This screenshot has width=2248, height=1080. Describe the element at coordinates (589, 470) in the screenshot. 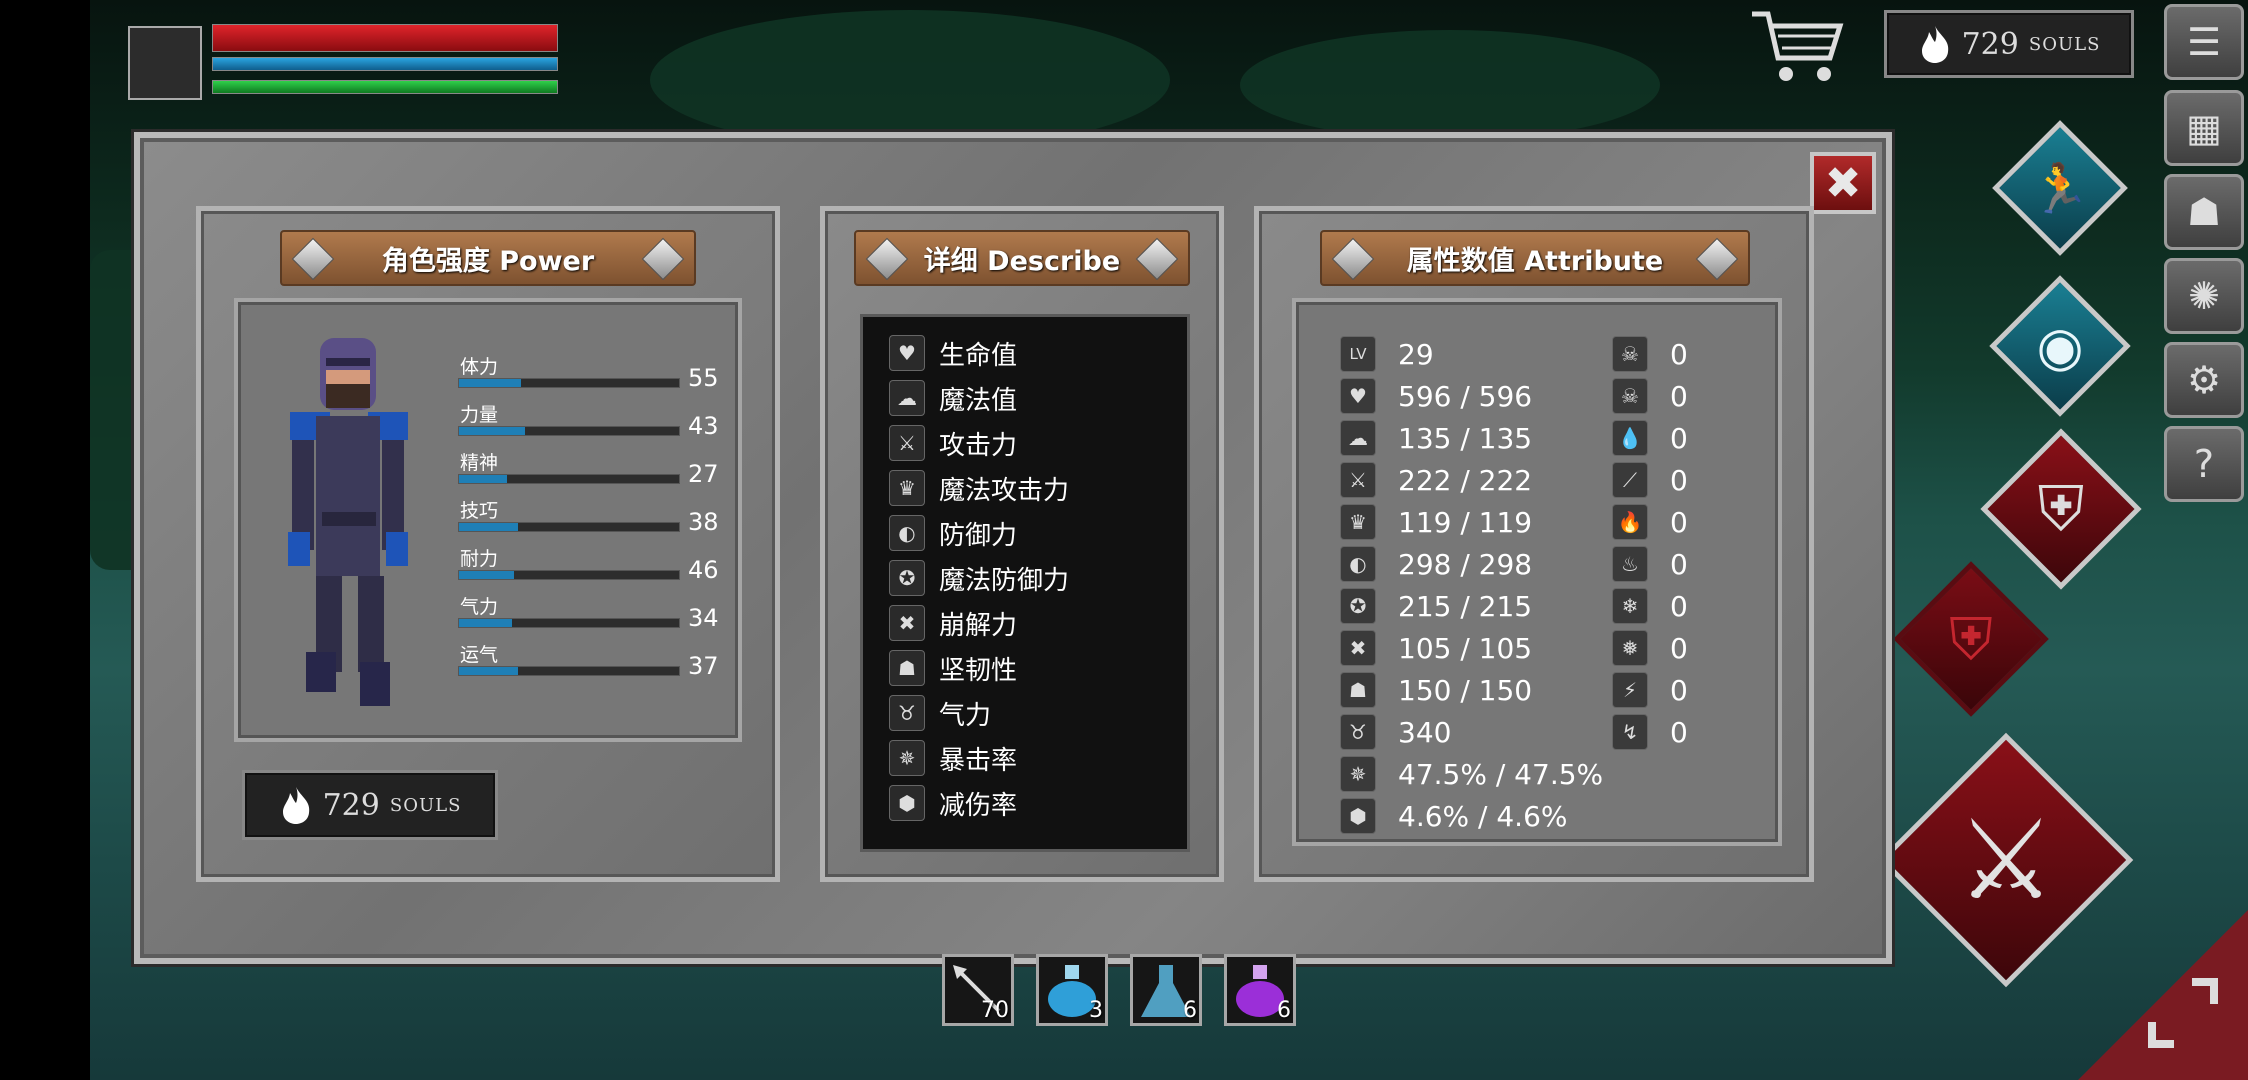

I see `stat-row: 精神 27` at that location.